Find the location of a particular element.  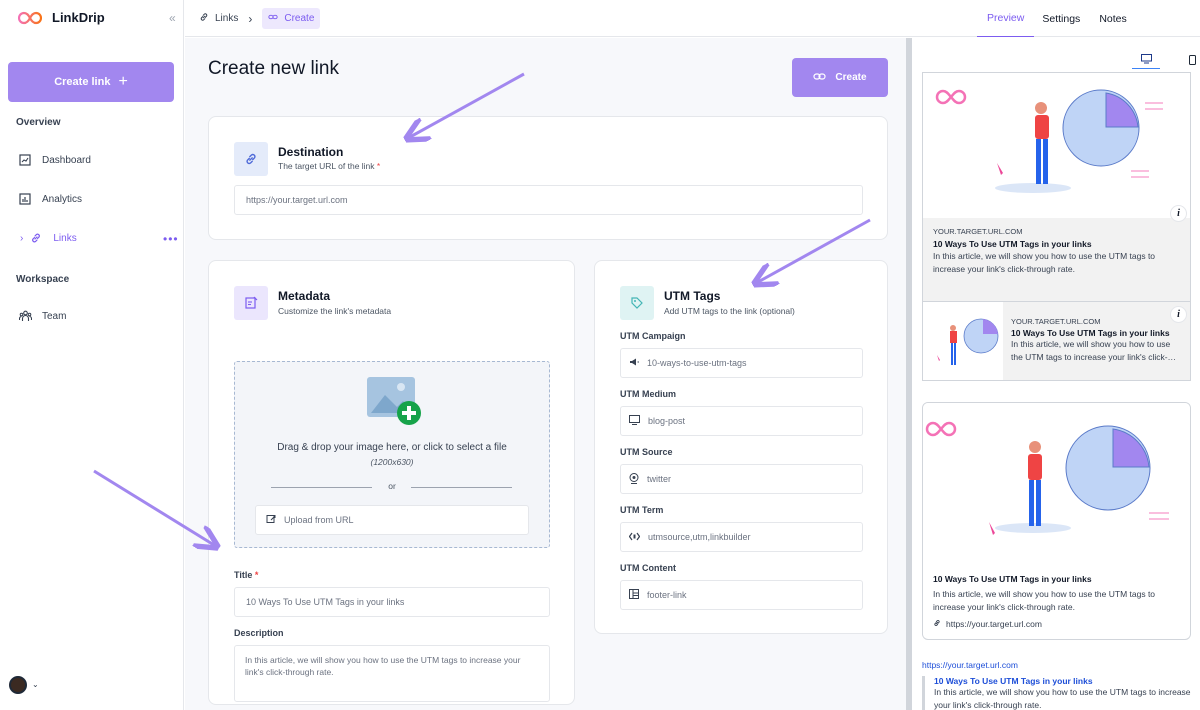

sidebar-item-team: Team is located at coordinates (42, 316).